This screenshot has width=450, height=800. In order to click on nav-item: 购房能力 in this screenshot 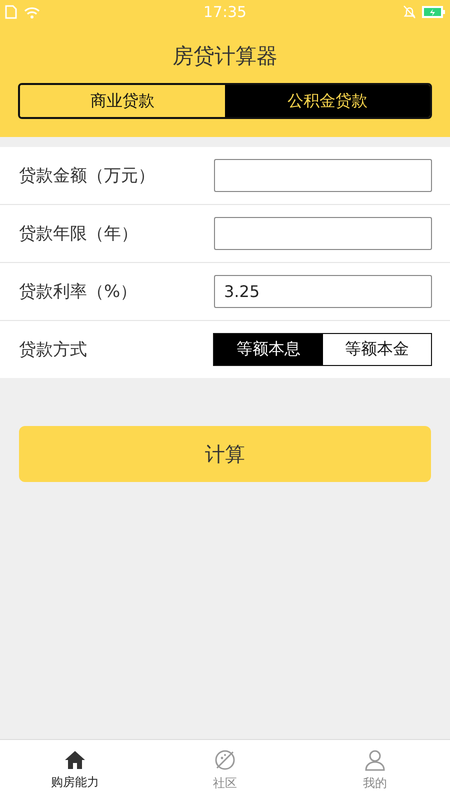, I will do `click(75, 770)`.